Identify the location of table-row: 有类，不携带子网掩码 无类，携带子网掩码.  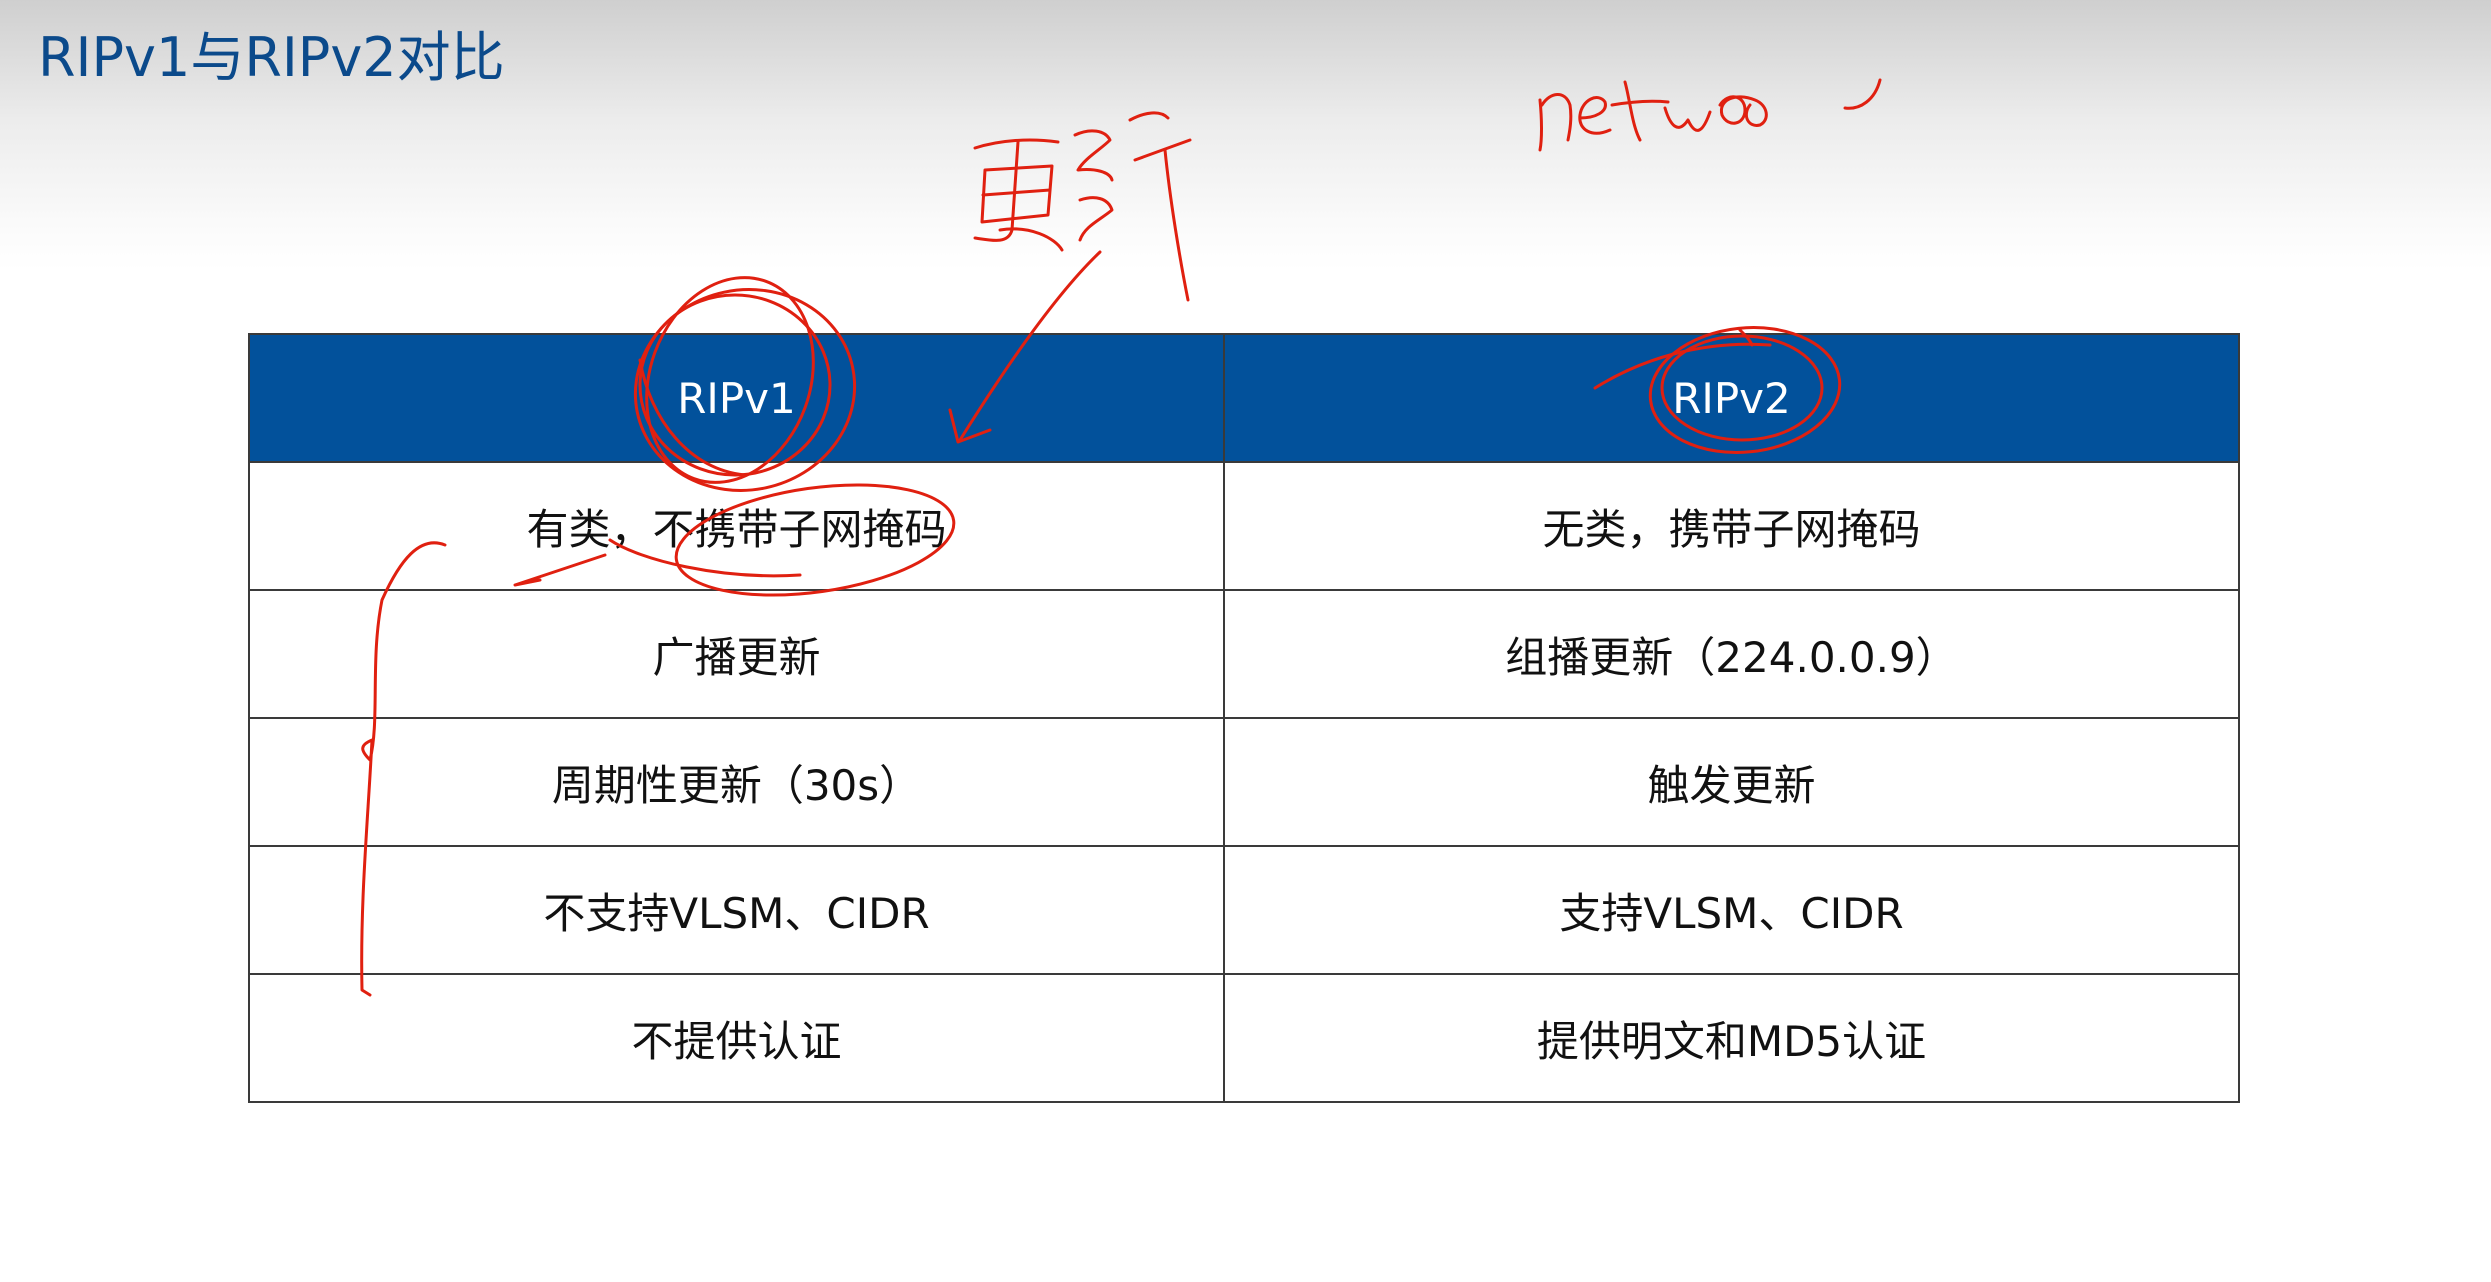
(1244, 526).